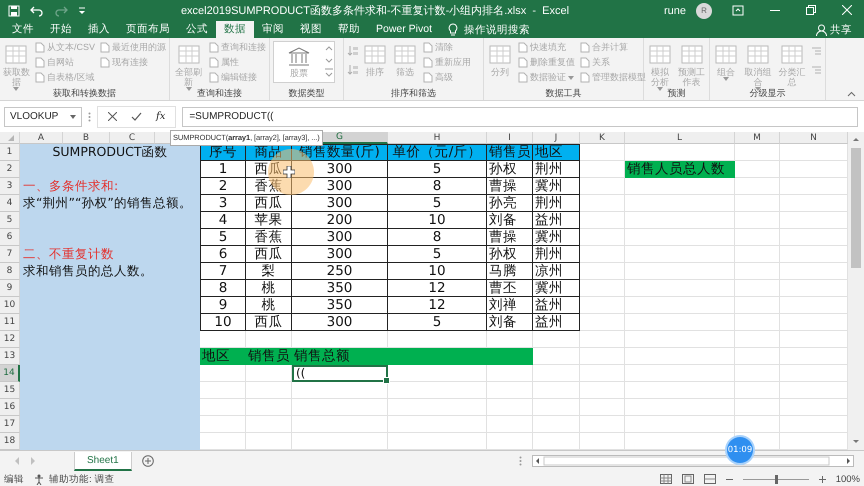 This screenshot has width=864, height=486. Describe the element at coordinates (822, 479) in the screenshot. I see `zoom-in-icon` at that location.